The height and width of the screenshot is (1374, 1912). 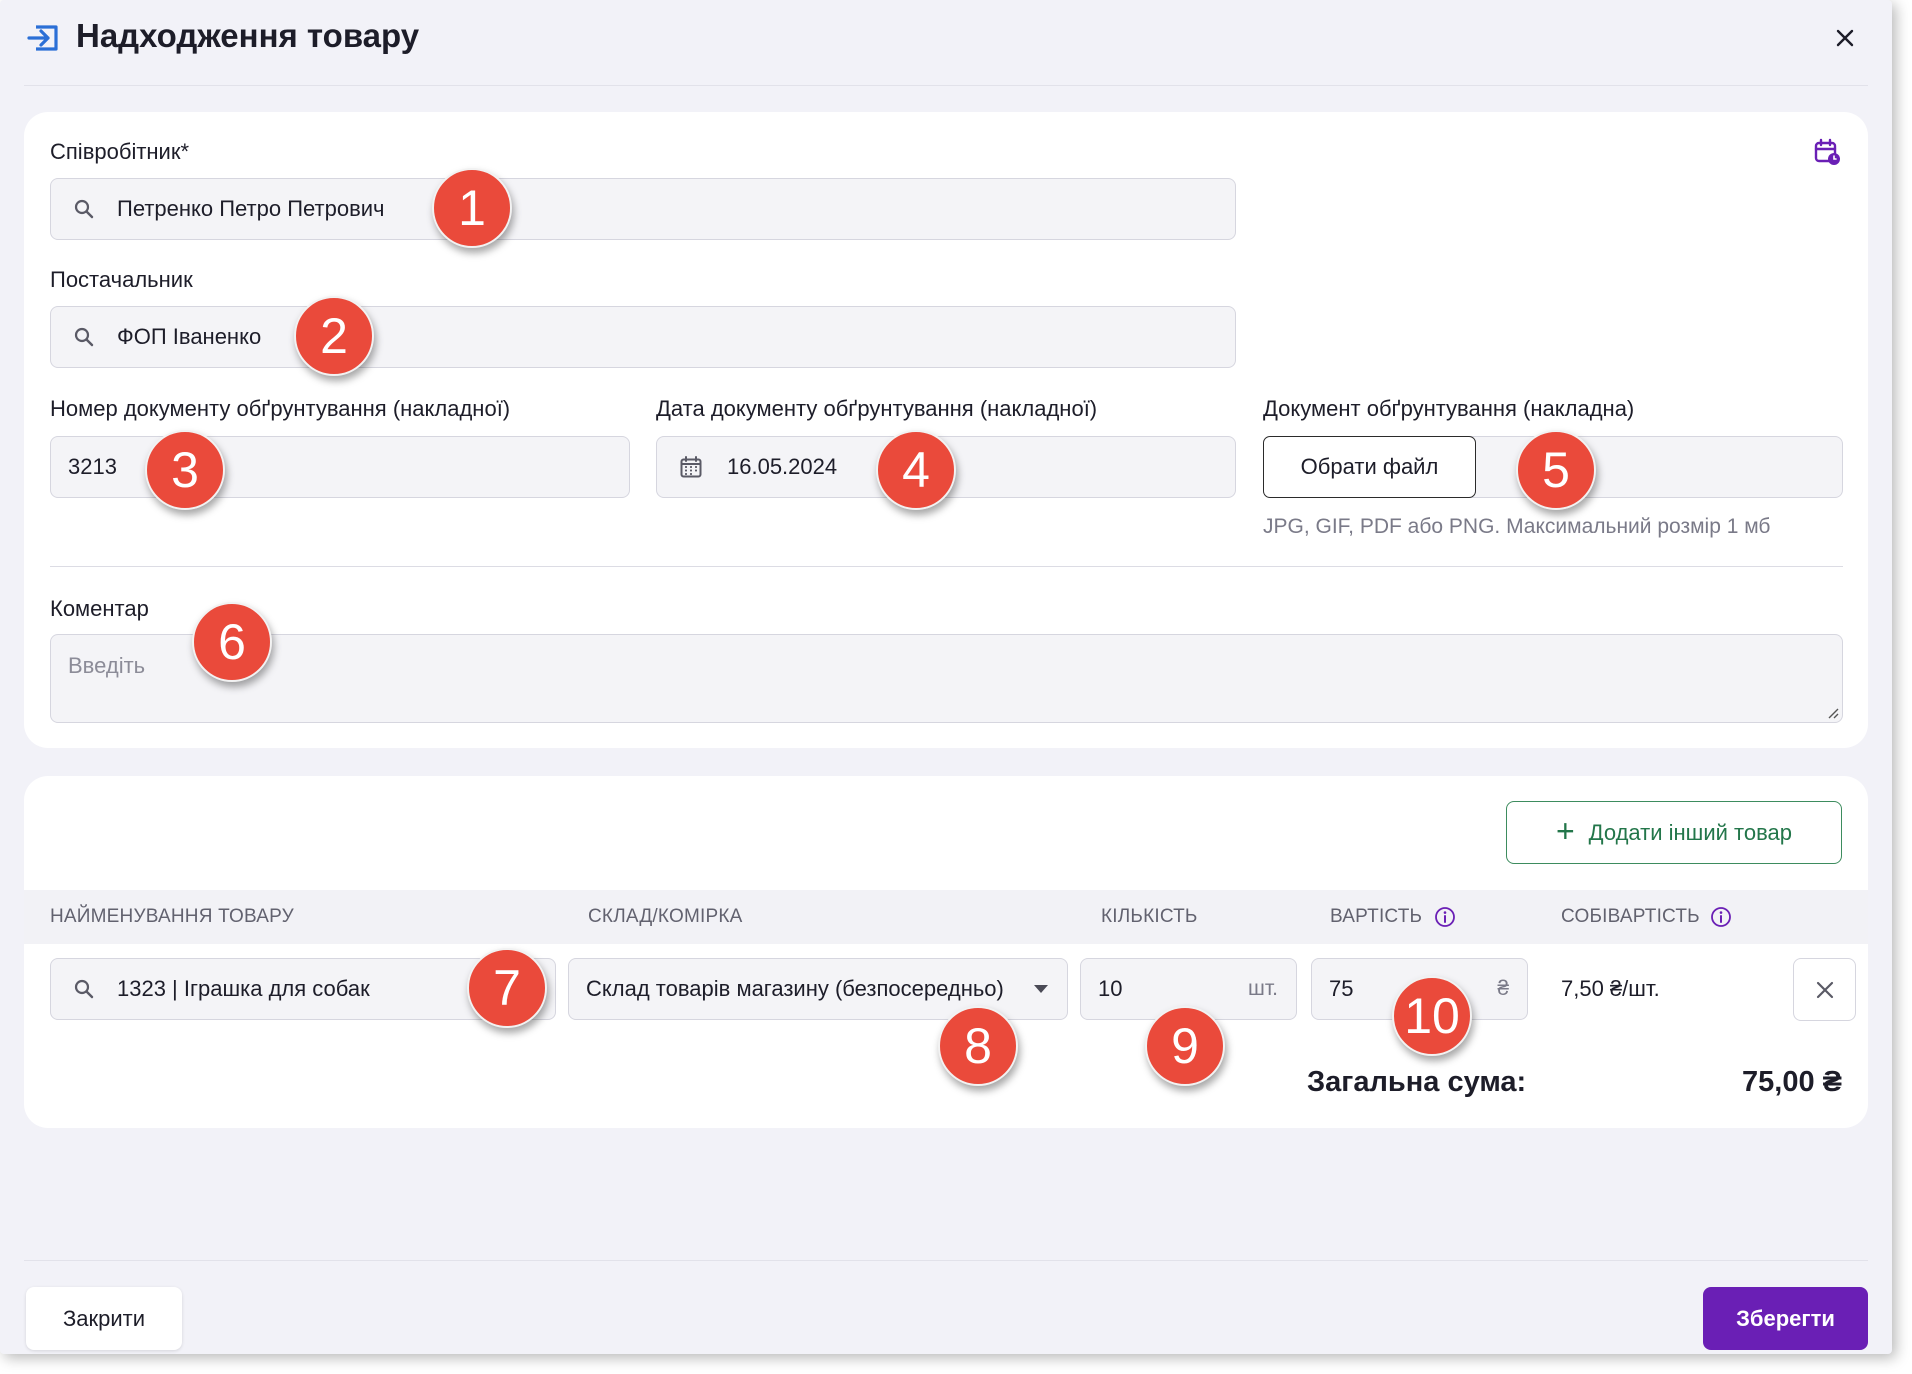 What do you see at coordinates (1149, 916) in the screenshot?
I see `column-quantity: КІЛЬКІСТЬ` at bounding box center [1149, 916].